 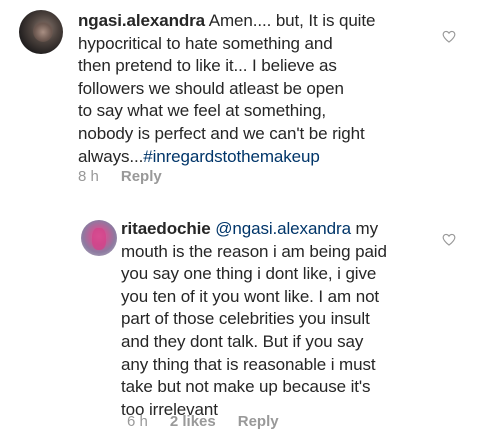 I want to click on comment-text-line: and they dont talk. But if you say, so click(x=242, y=341).